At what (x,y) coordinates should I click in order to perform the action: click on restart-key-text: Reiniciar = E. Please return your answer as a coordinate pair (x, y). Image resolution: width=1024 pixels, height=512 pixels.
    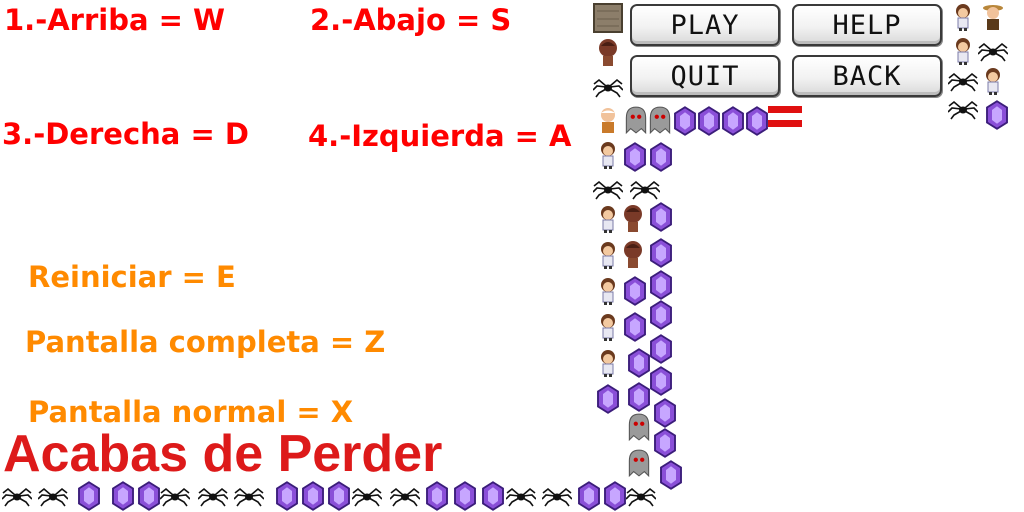
    Looking at the image, I should click on (132, 277).